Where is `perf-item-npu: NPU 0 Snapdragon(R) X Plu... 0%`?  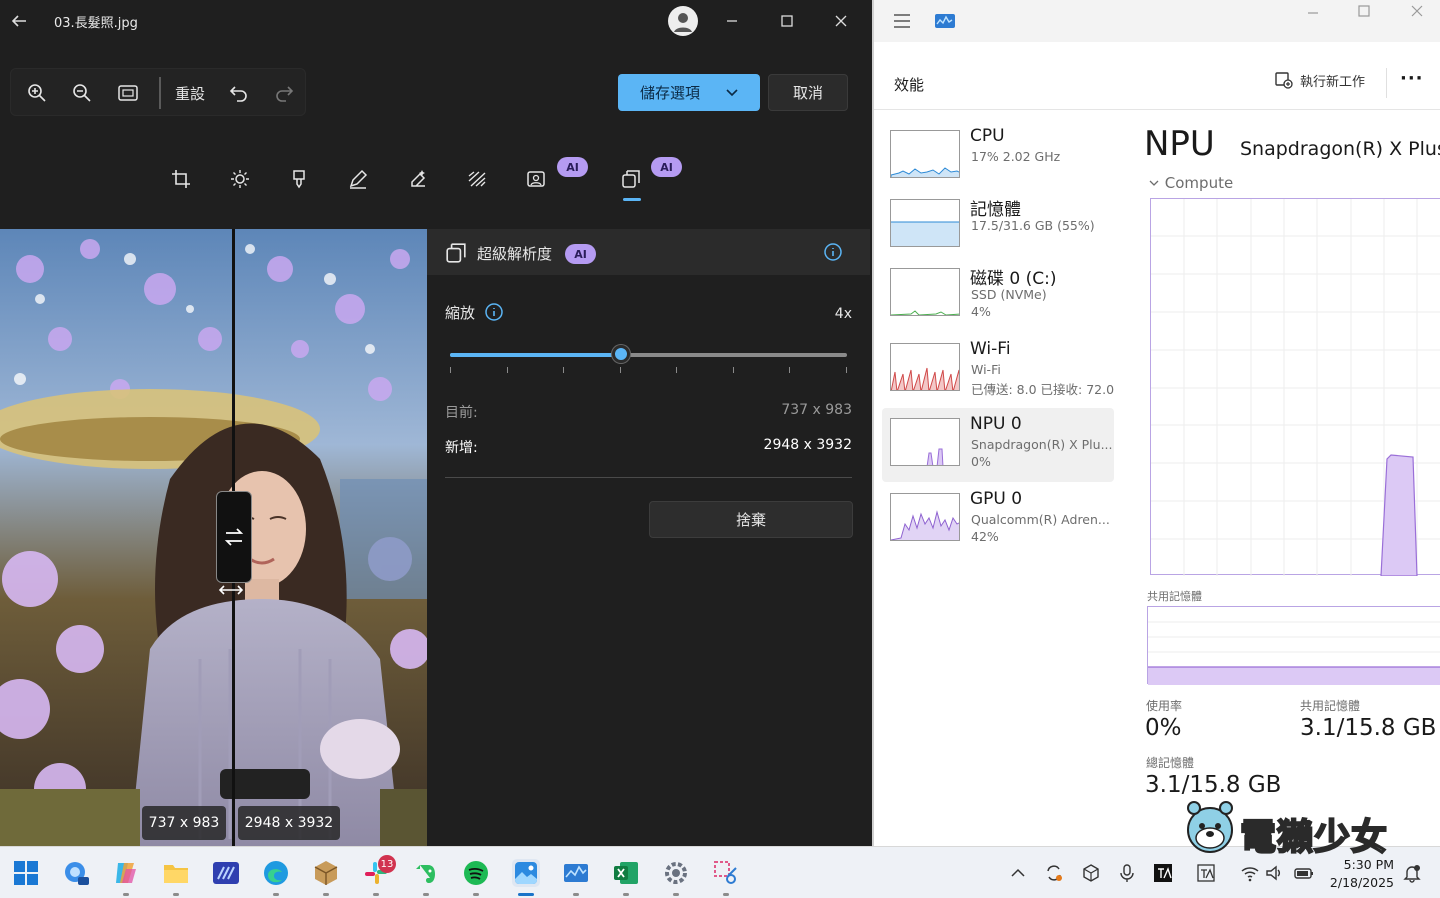 perf-item-npu: NPU 0 Snapdragon(R) X Plu... 0% is located at coordinates (998, 445).